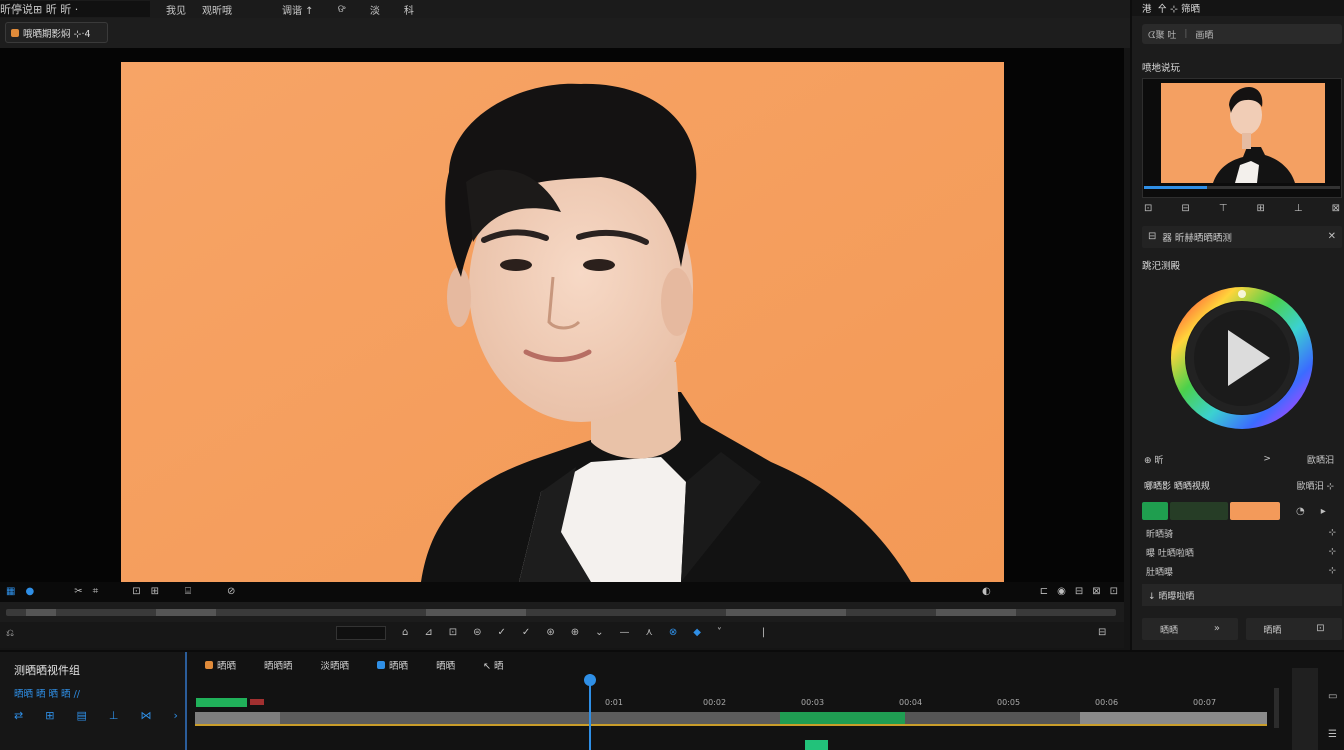  I want to click on magnet-icon: ⋈, so click(145, 715).